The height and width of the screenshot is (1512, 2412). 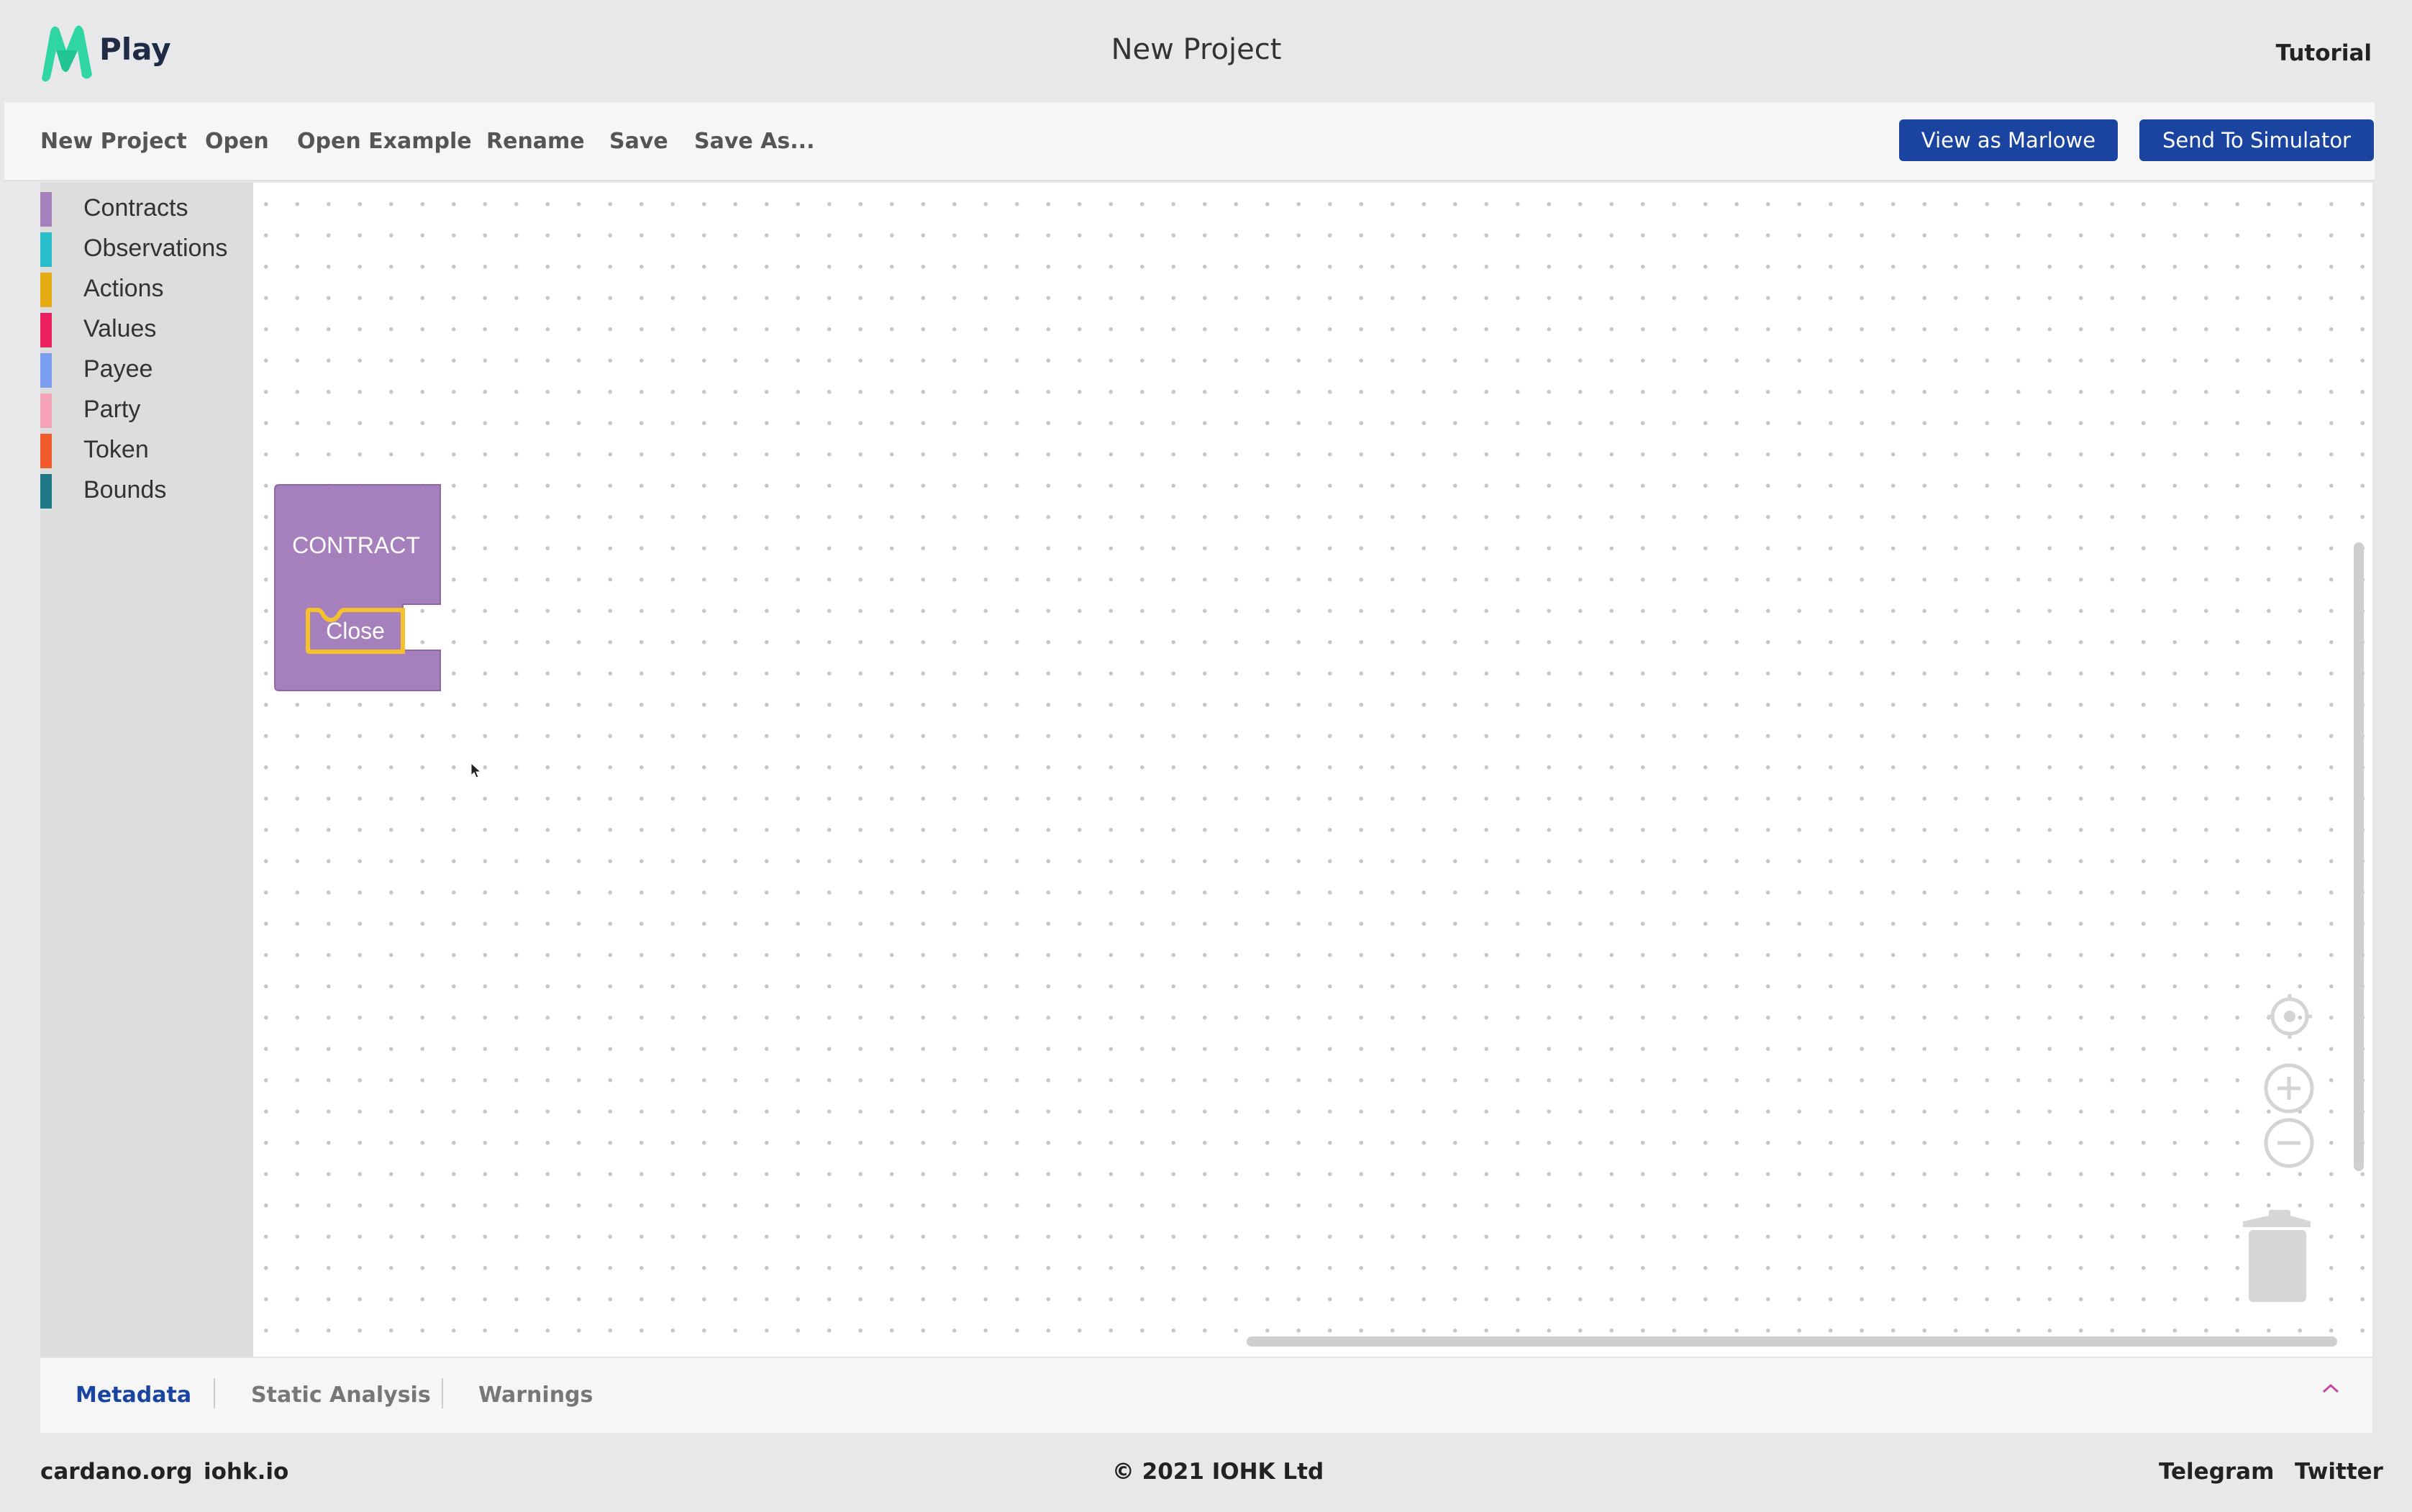 What do you see at coordinates (356, 545) in the screenshot?
I see `contract-block-title: CONTRACT` at bounding box center [356, 545].